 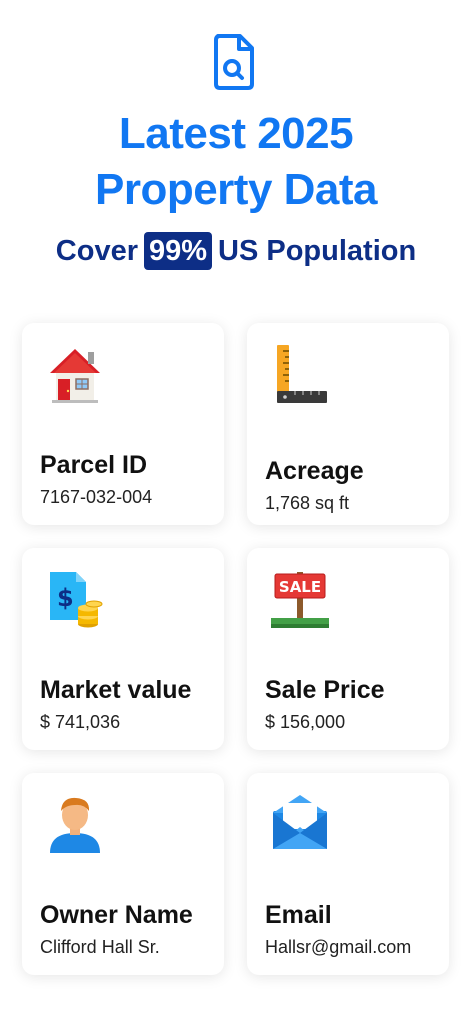 What do you see at coordinates (314, 471) in the screenshot?
I see `card-label: Acreage` at bounding box center [314, 471].